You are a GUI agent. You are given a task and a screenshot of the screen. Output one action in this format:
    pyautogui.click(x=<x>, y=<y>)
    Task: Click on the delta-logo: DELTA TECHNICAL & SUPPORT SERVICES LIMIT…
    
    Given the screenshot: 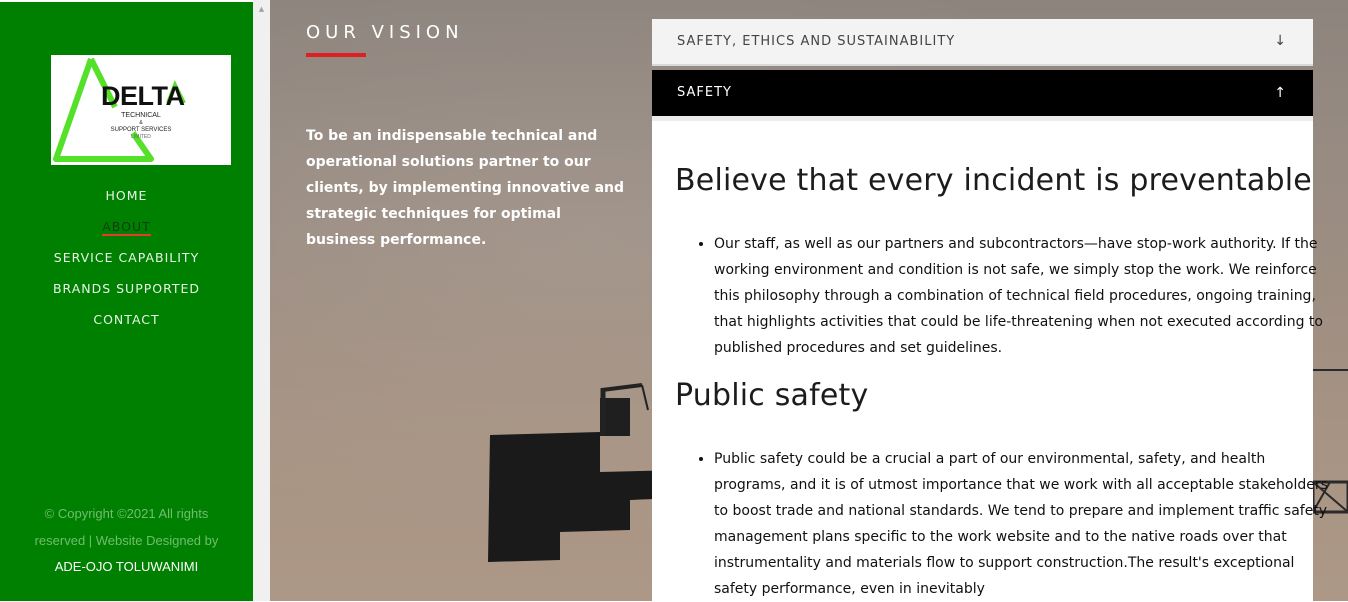 What is the action you would take?
    pyautogui.click(x=141, y=110)
    